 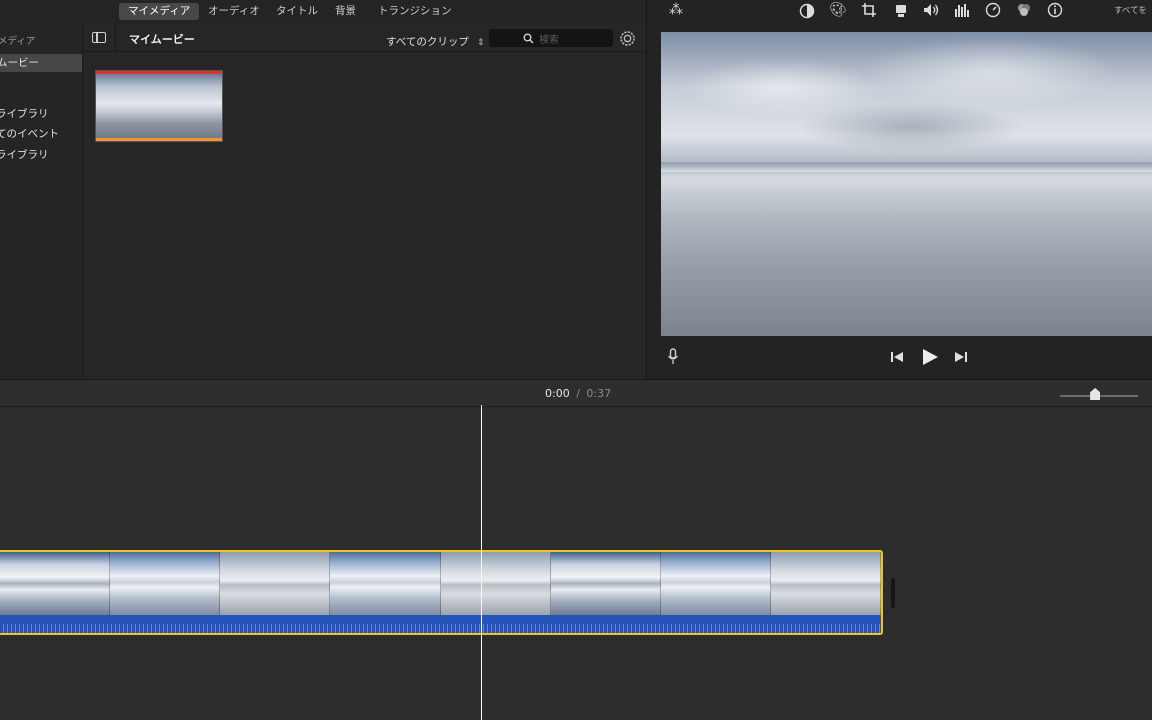 I want to click on equalizer-icon, so click(x=962, y=10).